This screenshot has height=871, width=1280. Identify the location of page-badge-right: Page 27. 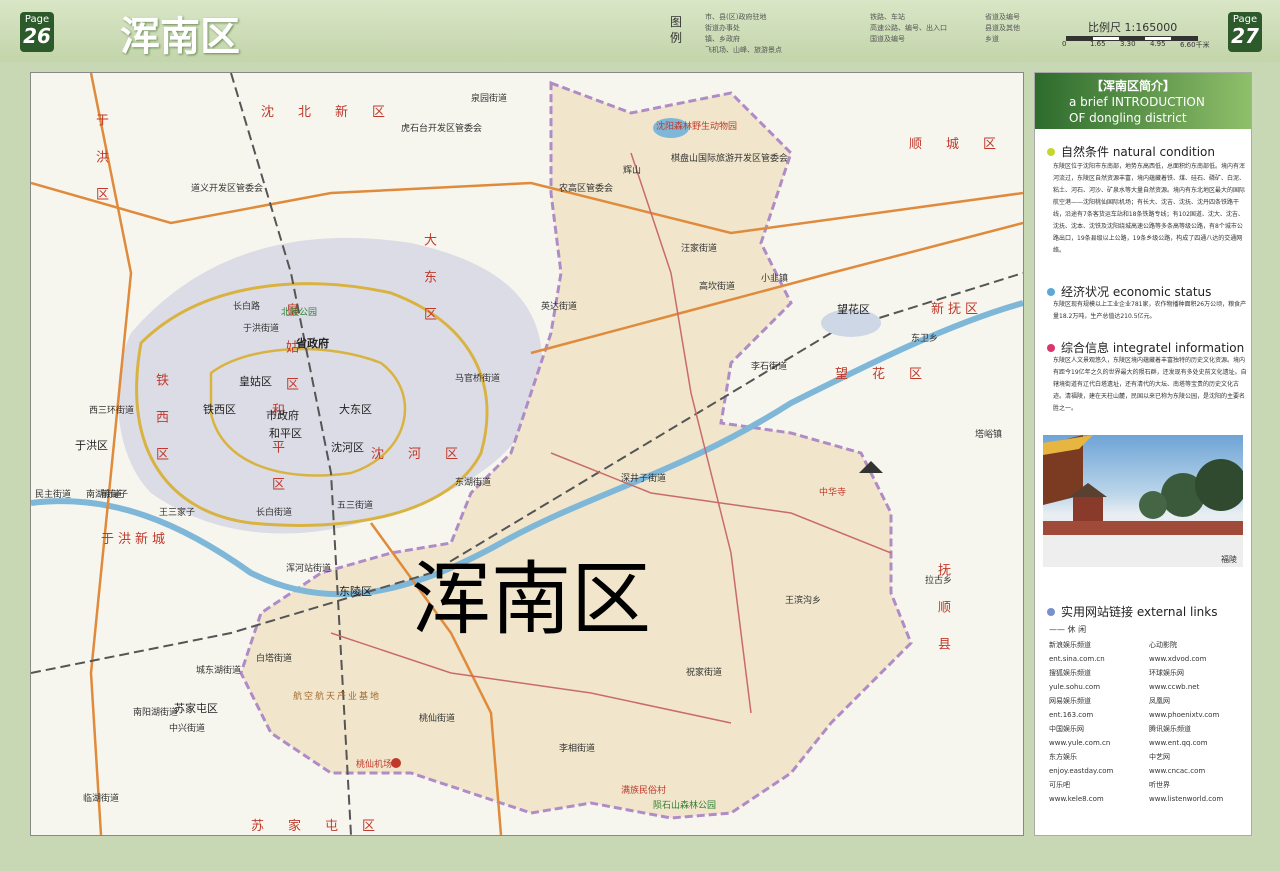
(1245, 32).